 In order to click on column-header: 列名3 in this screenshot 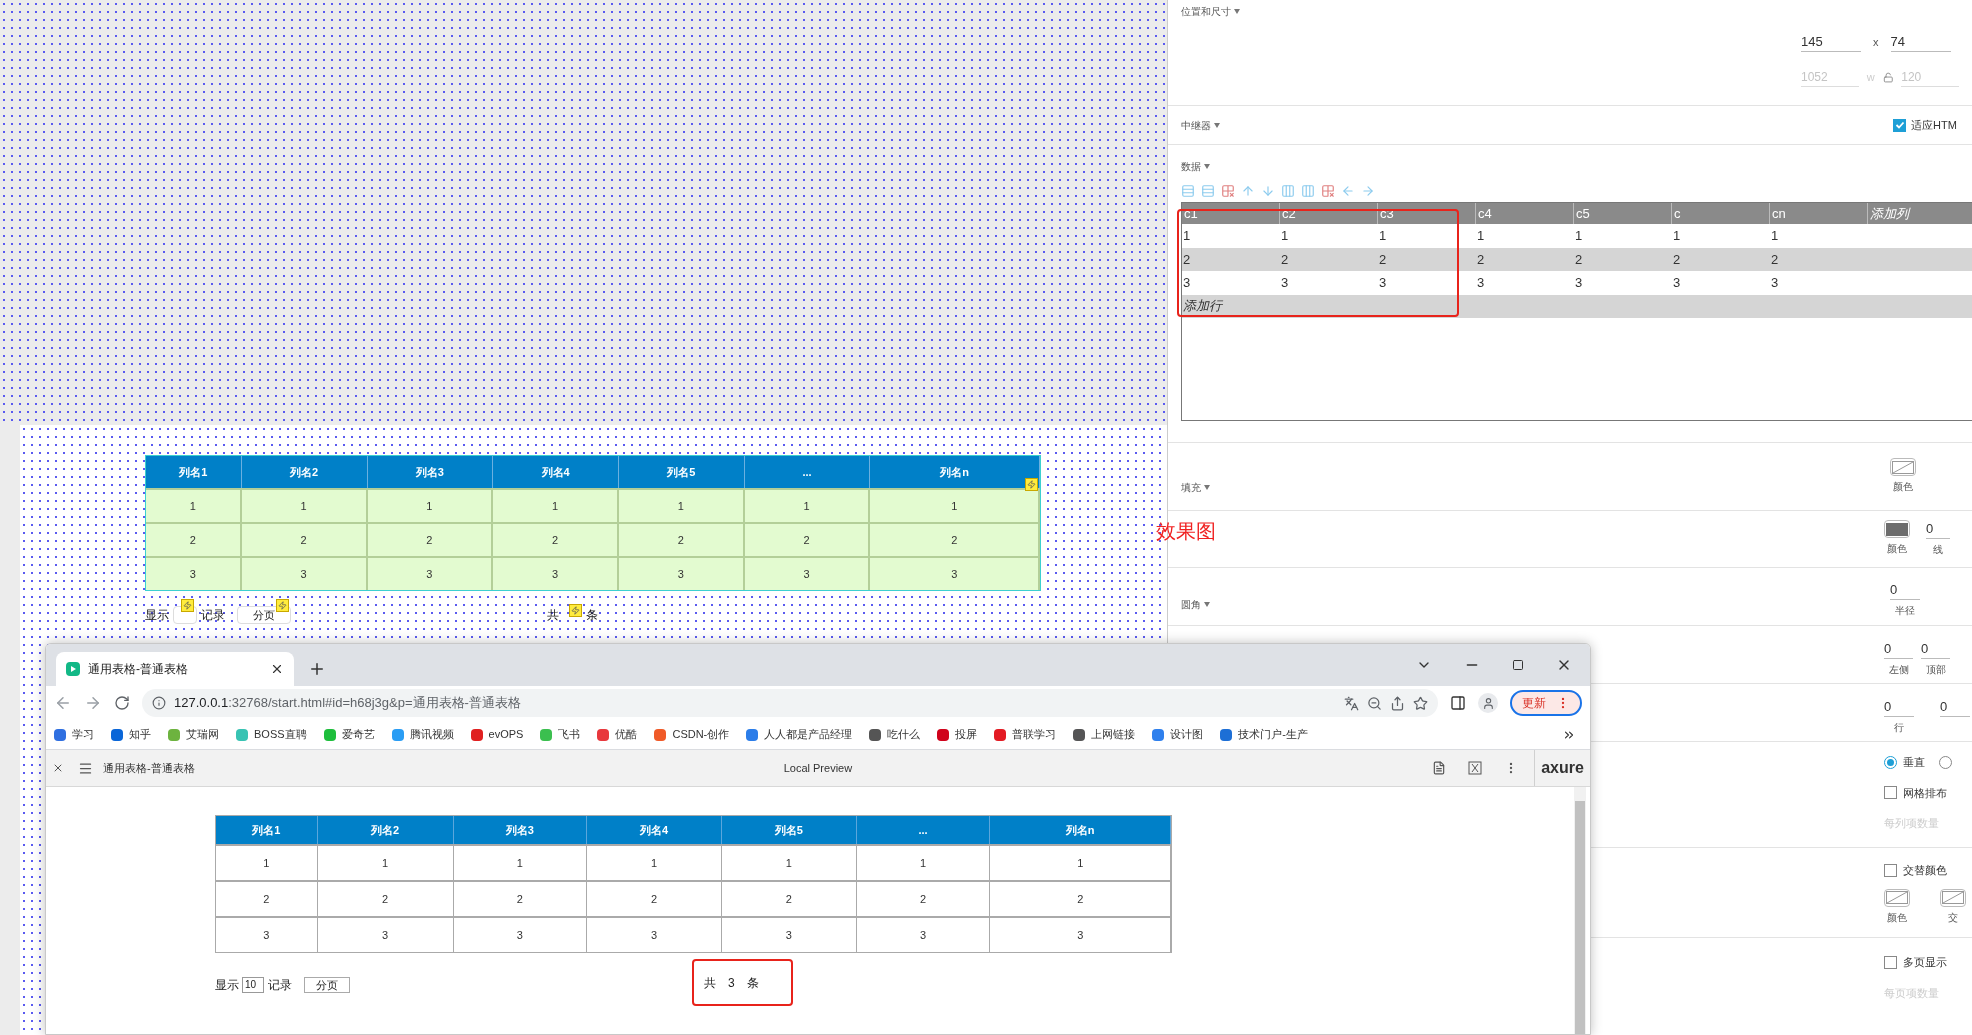, I will do `click(520, 830)`.